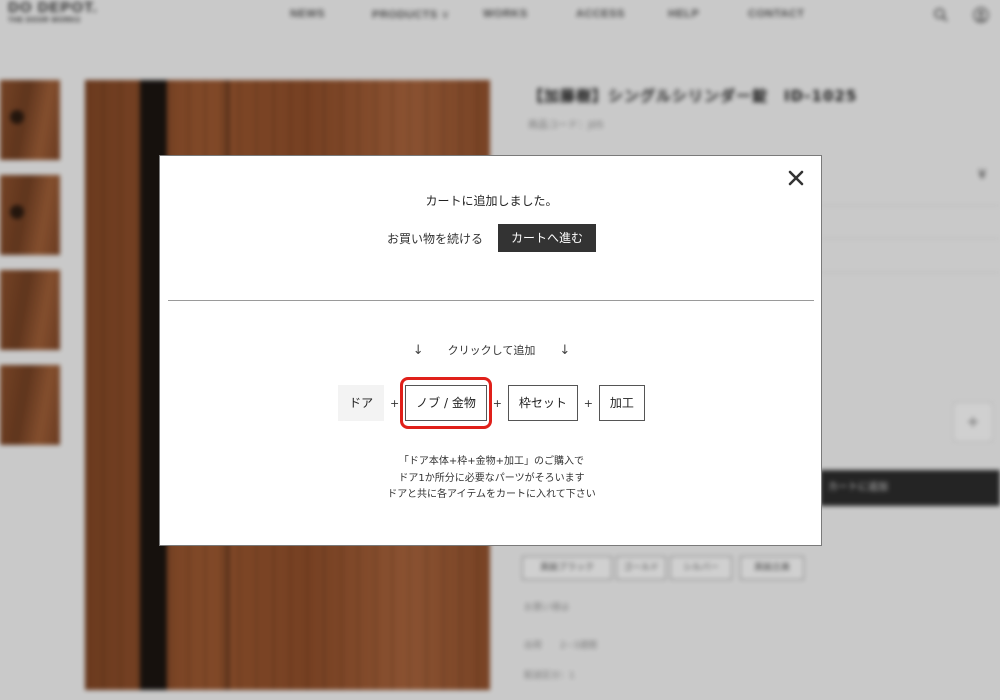 This screenshot has width=1000, height=700. I want to click on close-button, so click(796, 178).